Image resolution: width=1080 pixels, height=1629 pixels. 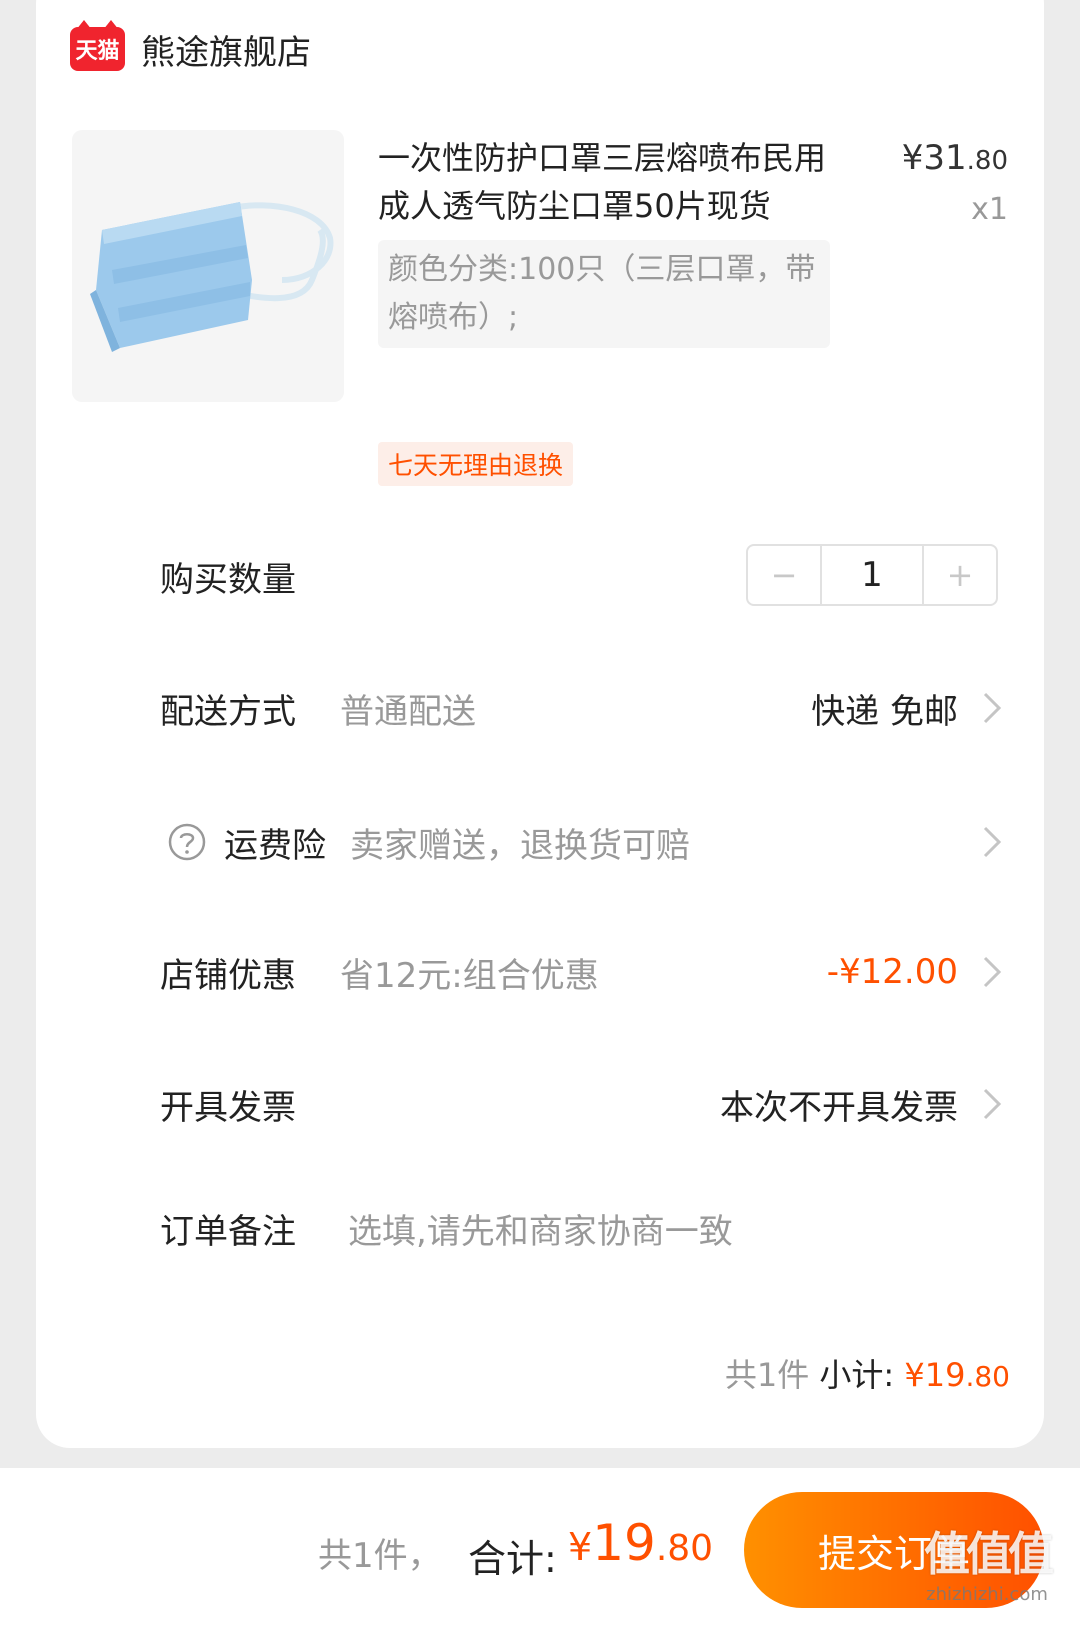 What do you see at coordinates (989, 1554) in the screenshot?
I see `watermark-main: 值值值` at bounding box center [989, 1554].